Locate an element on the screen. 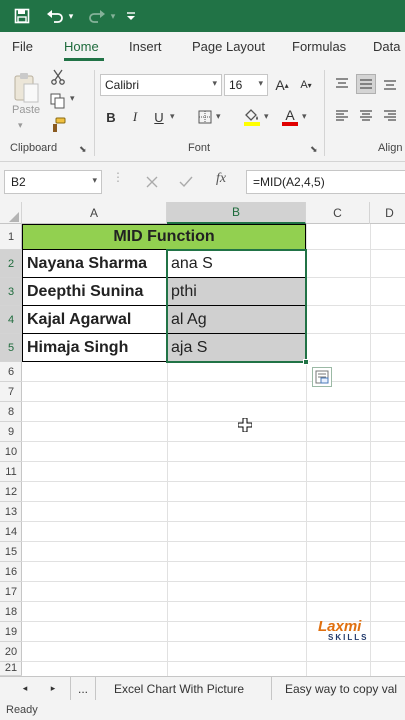  italic-button: I is located at coordinates (135, 117).